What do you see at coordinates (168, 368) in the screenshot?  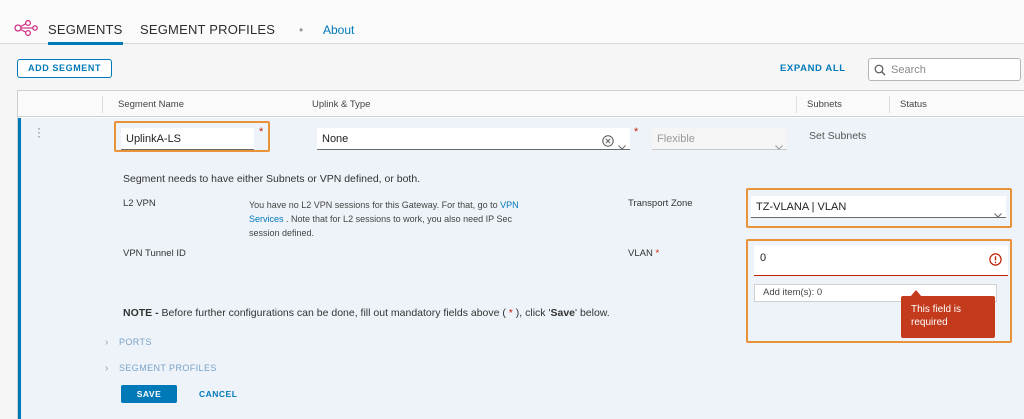 I see `section-segment-profiles-label: SEGMENT PROFILES` at bounding box center [168, 368].